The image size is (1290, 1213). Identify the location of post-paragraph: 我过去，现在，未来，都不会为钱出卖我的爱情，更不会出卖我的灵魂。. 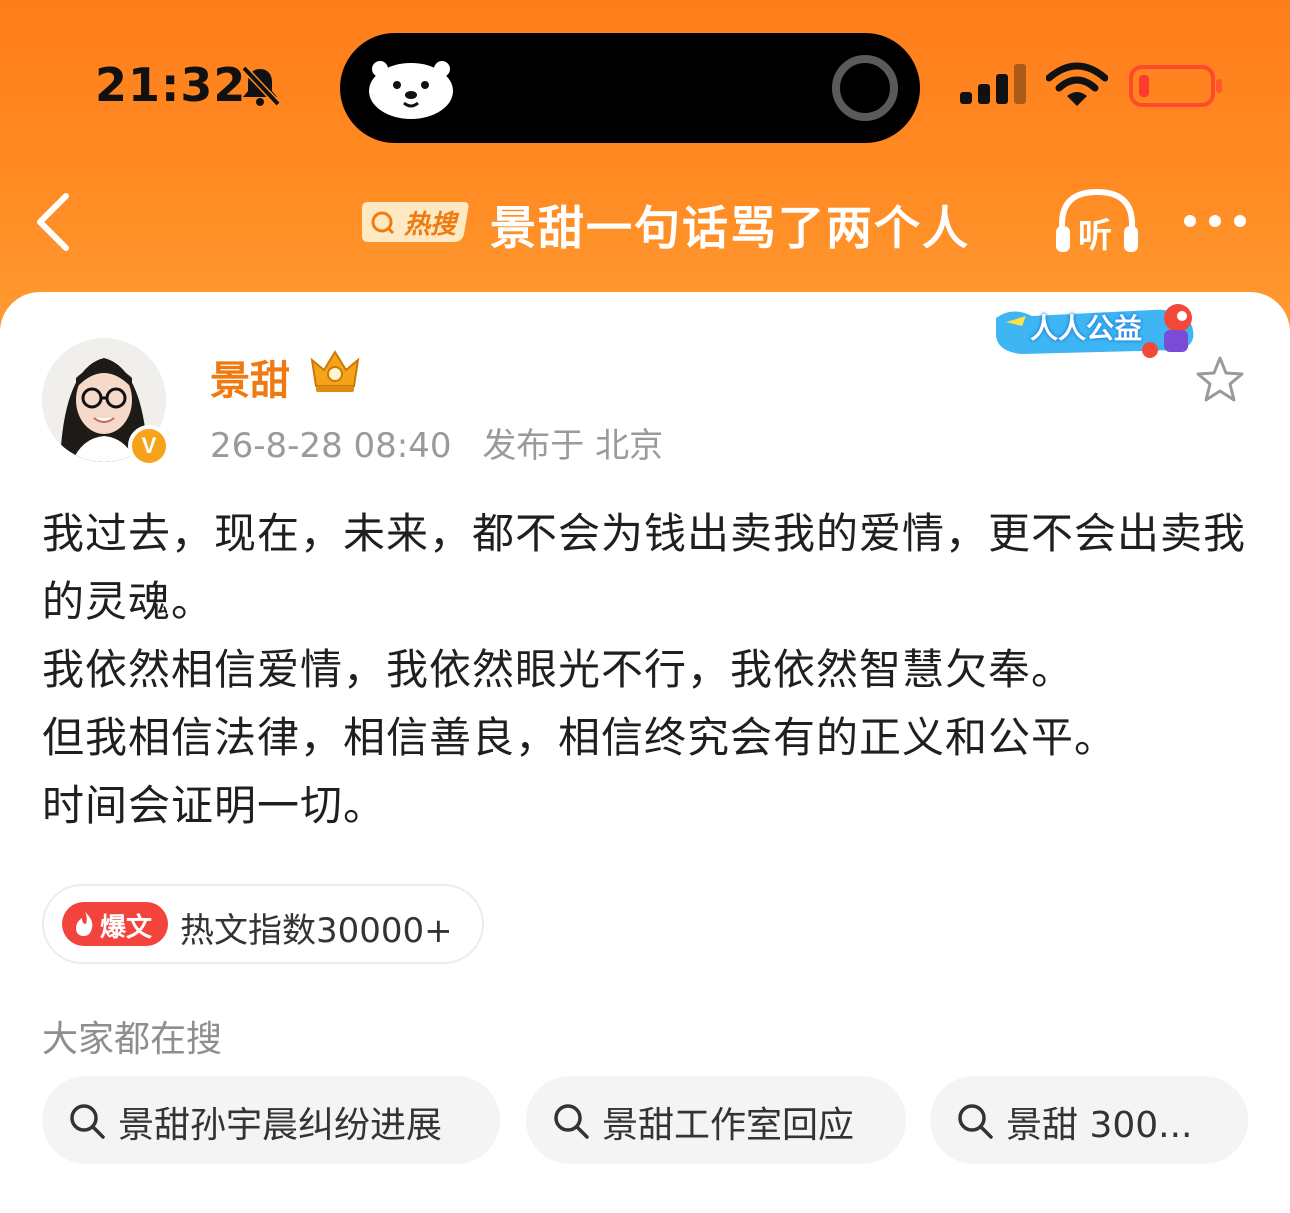
(644, 567).